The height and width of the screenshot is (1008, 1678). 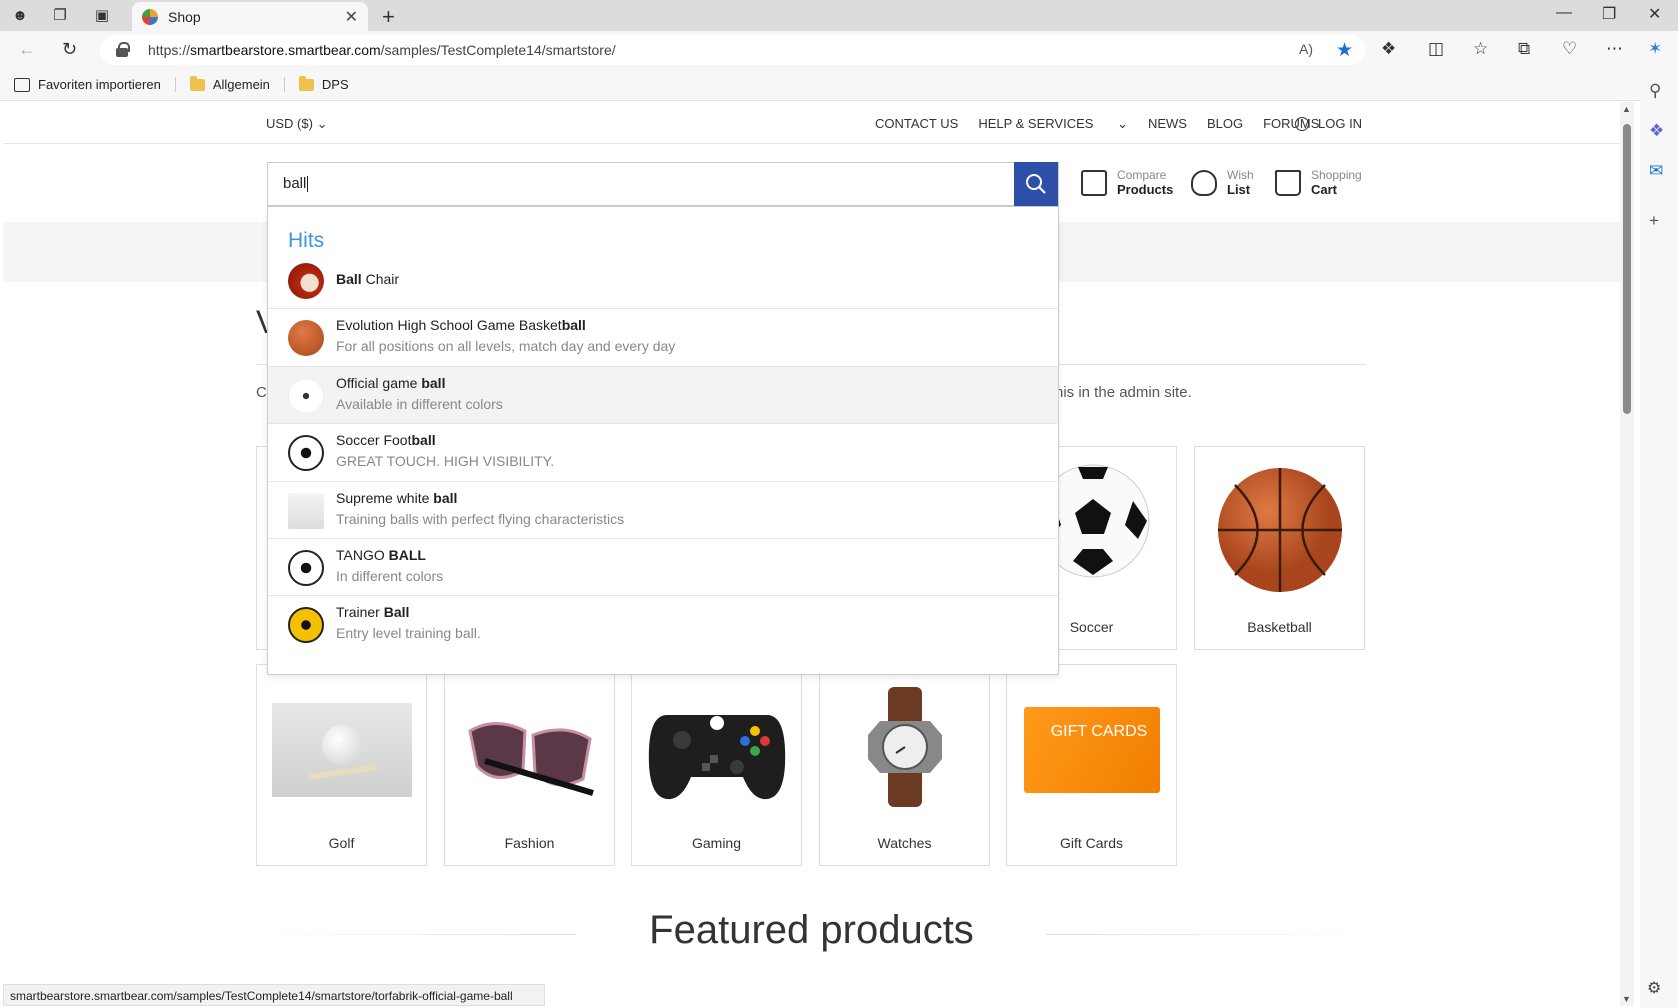 I want to click on suggestion-description: GREAT TOUCH. HIGH VISIBILITY., so click(x=445, y=461).